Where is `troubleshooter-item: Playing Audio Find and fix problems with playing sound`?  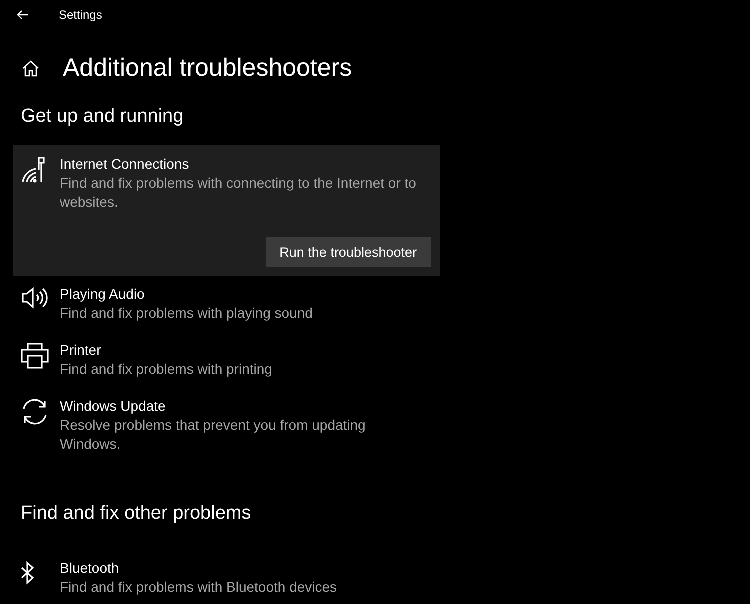 troubleshooter-item: Playing Audio Find and fix problems with playing sound is located at coordinates (226, 304).